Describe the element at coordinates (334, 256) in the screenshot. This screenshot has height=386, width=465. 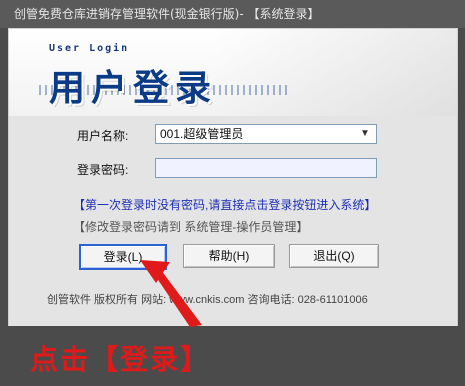
I see `exit-button: 退出(Q)` at that location.